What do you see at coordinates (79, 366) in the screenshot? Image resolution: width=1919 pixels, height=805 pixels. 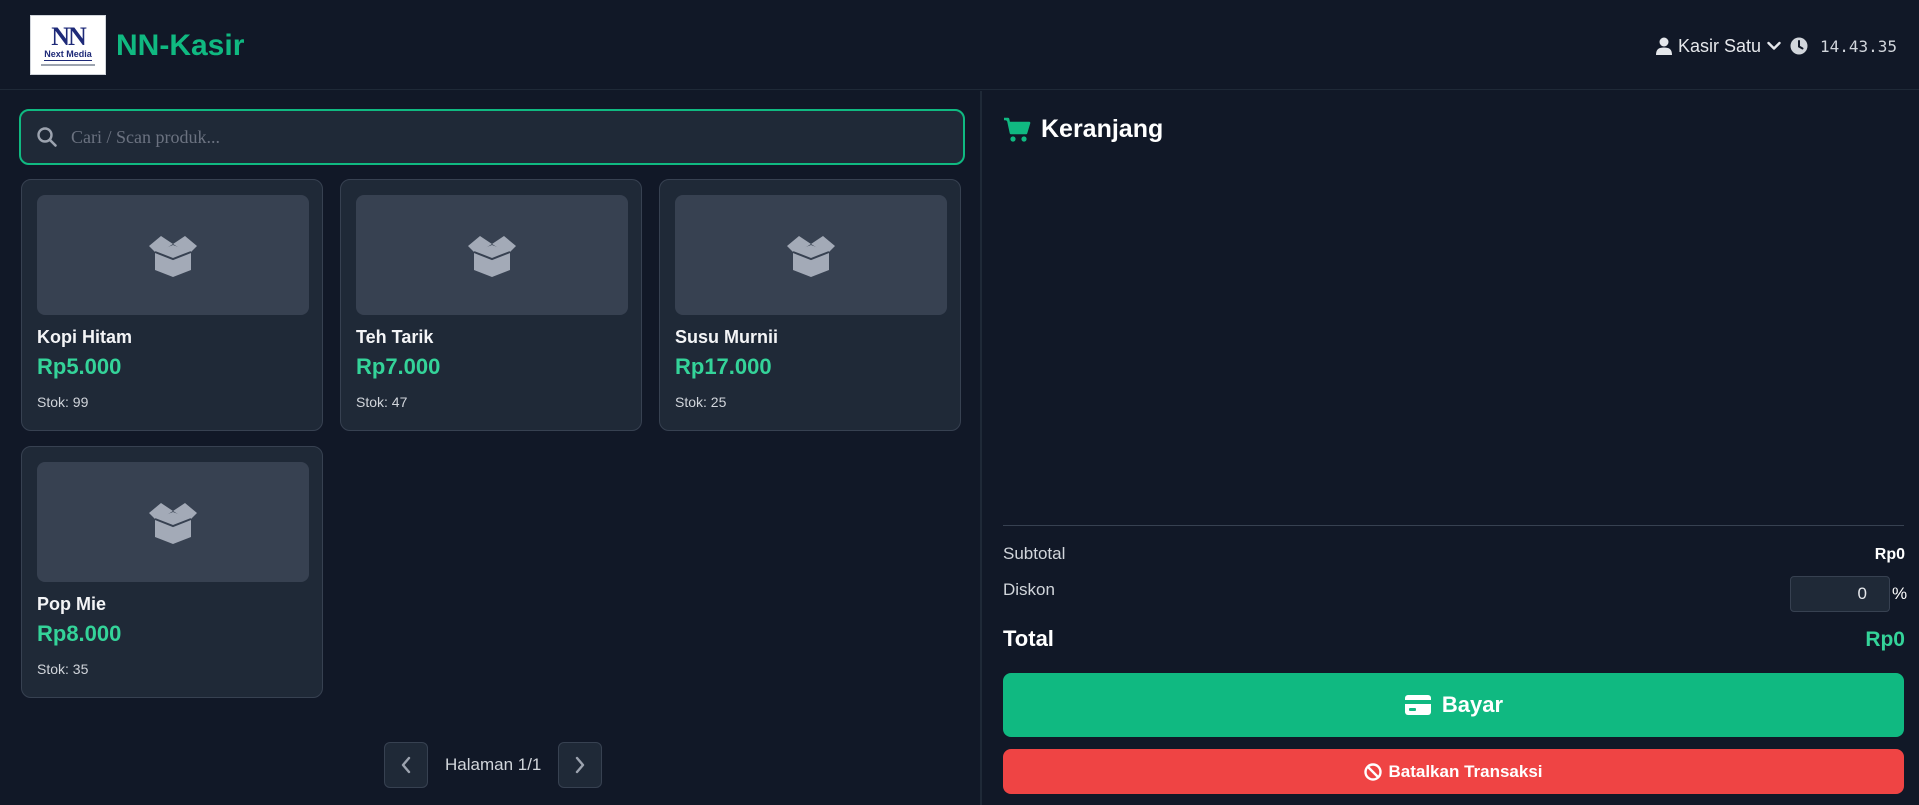 I see `product-price: Rp5.000` at bounding box center [79, 366].